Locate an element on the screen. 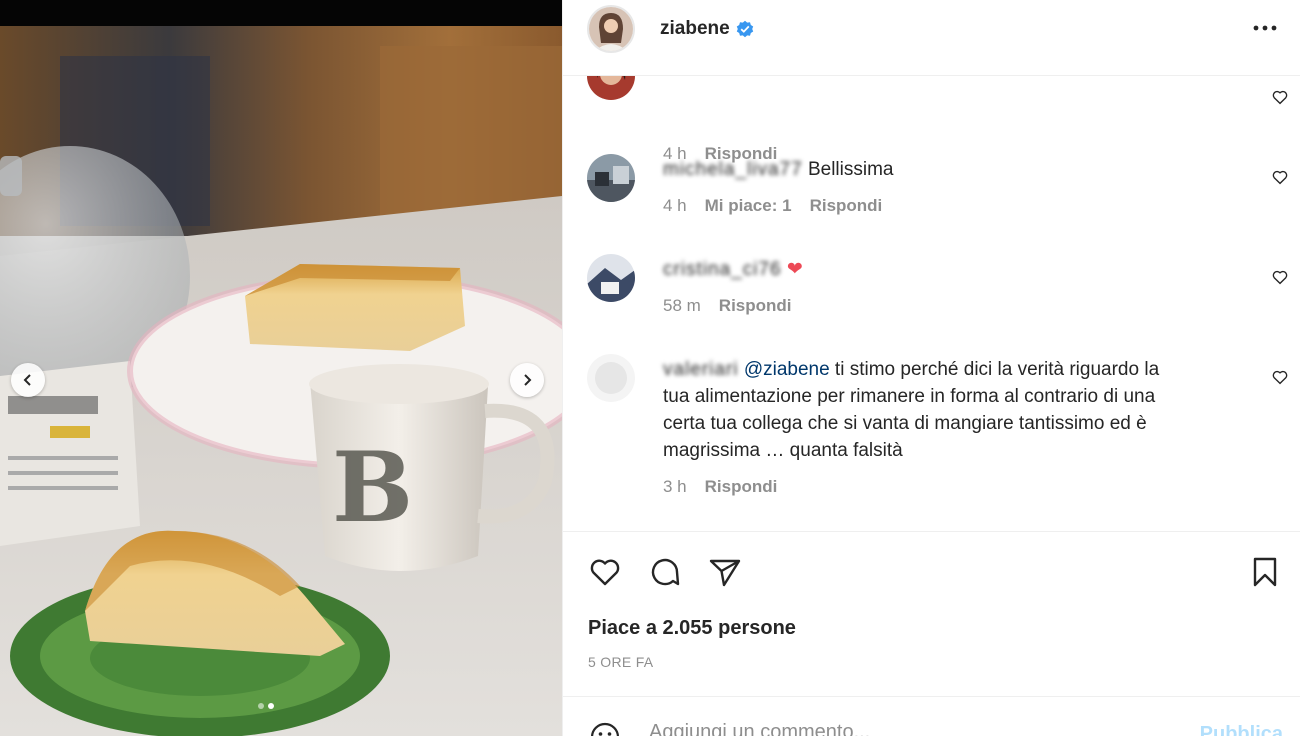 The image size is (1300, 736). verified-badge-icon is located at coordinates (744, 29).